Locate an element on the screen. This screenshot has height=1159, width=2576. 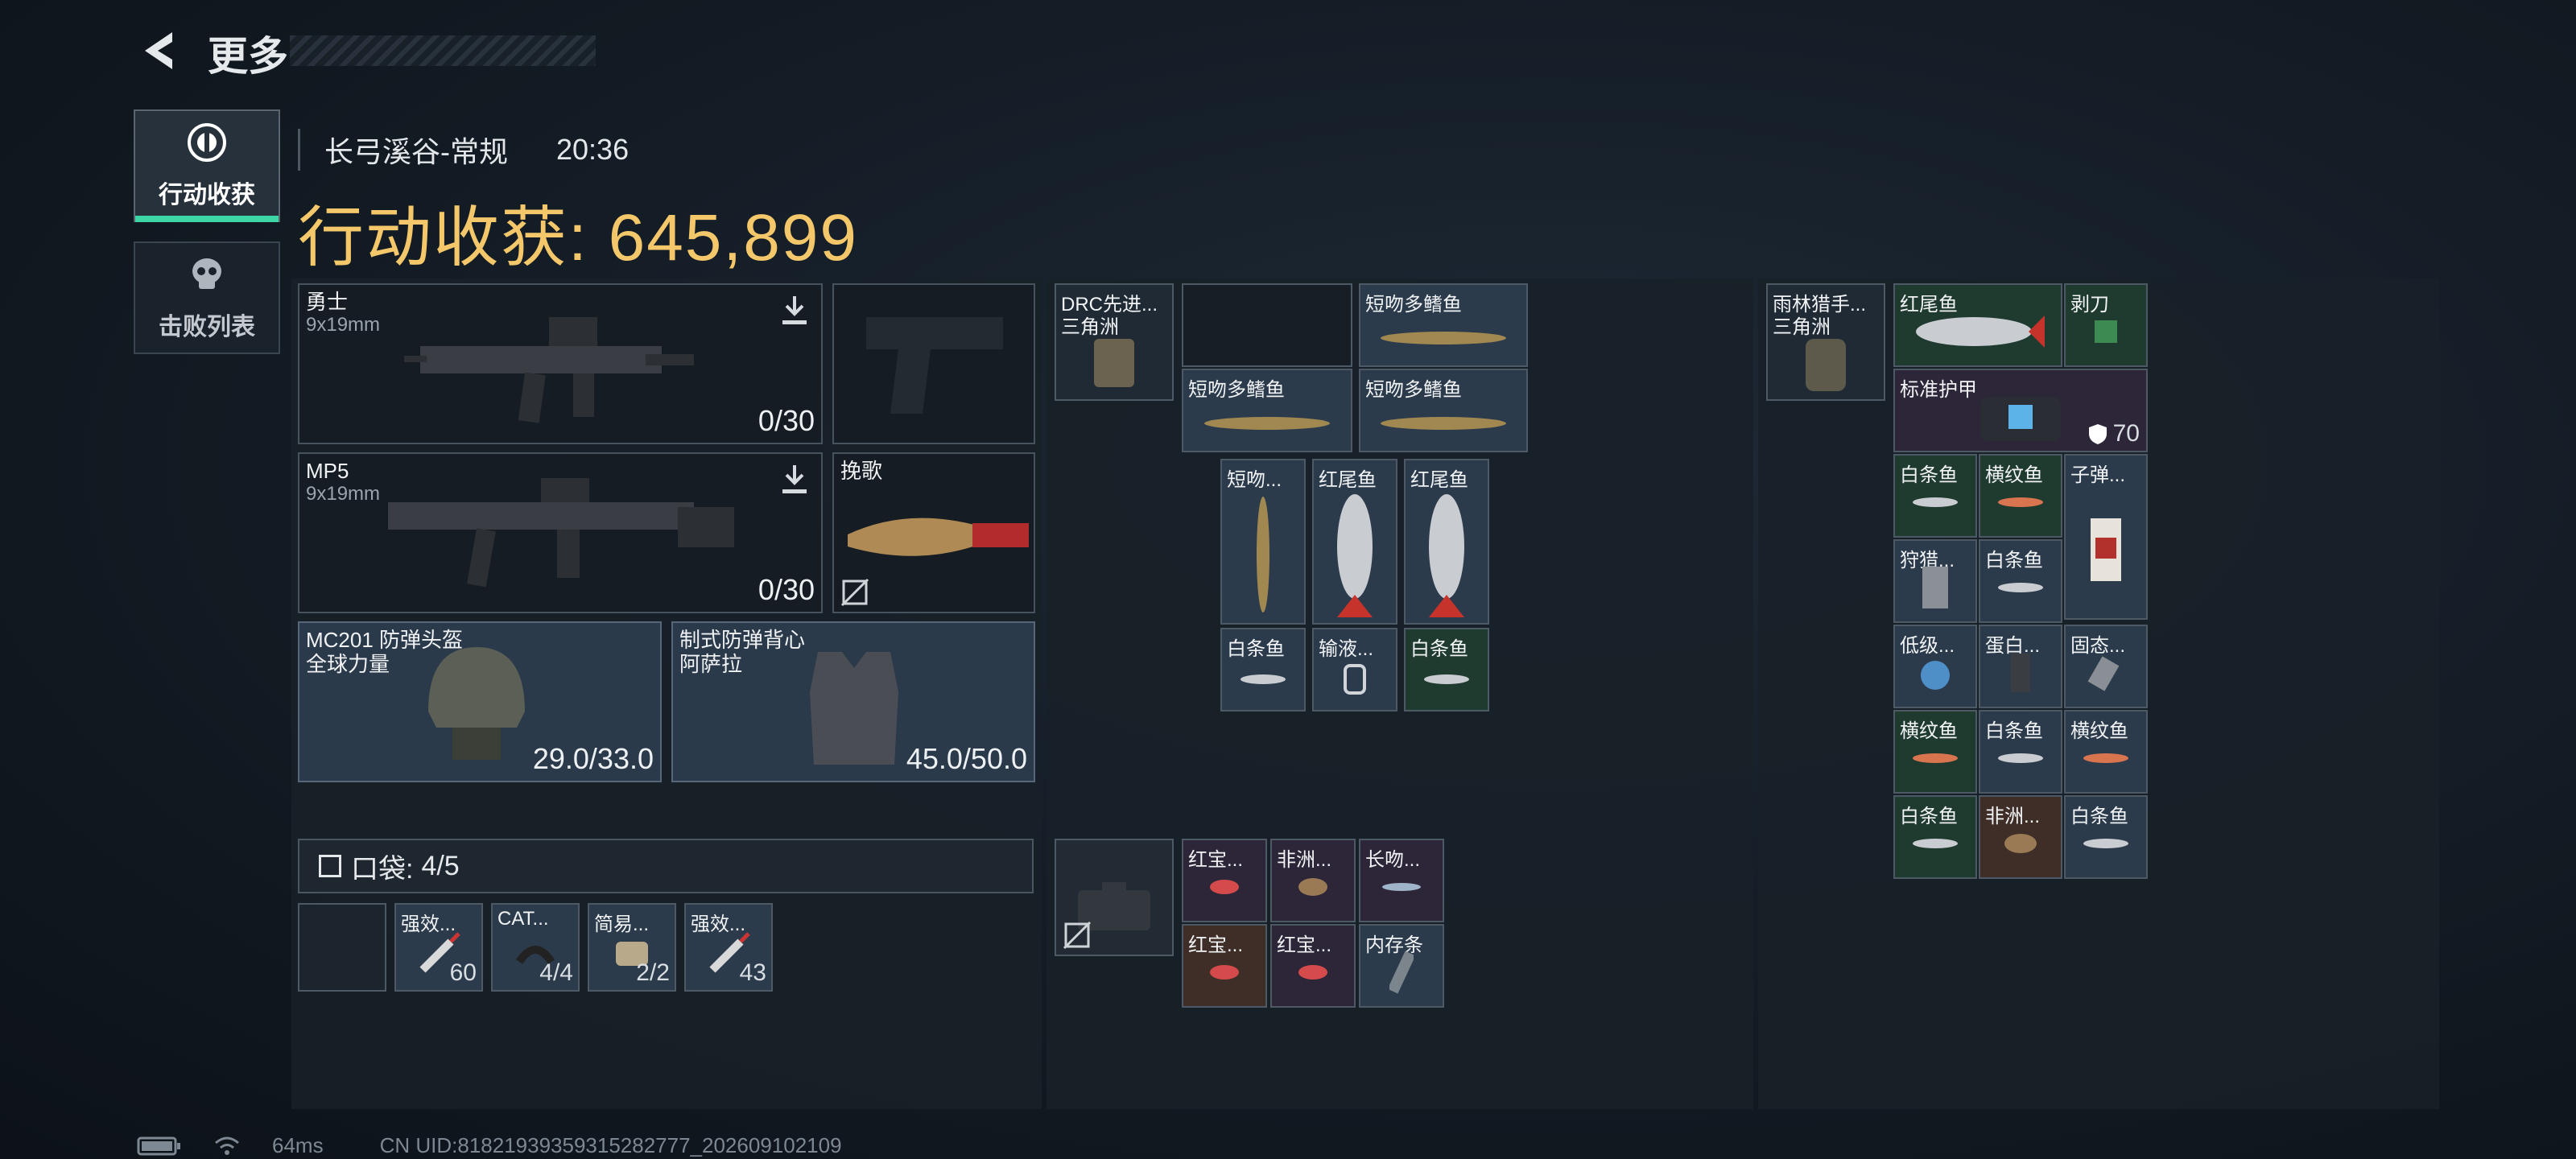
ssd-icon is located at coordinates (2103, 673).